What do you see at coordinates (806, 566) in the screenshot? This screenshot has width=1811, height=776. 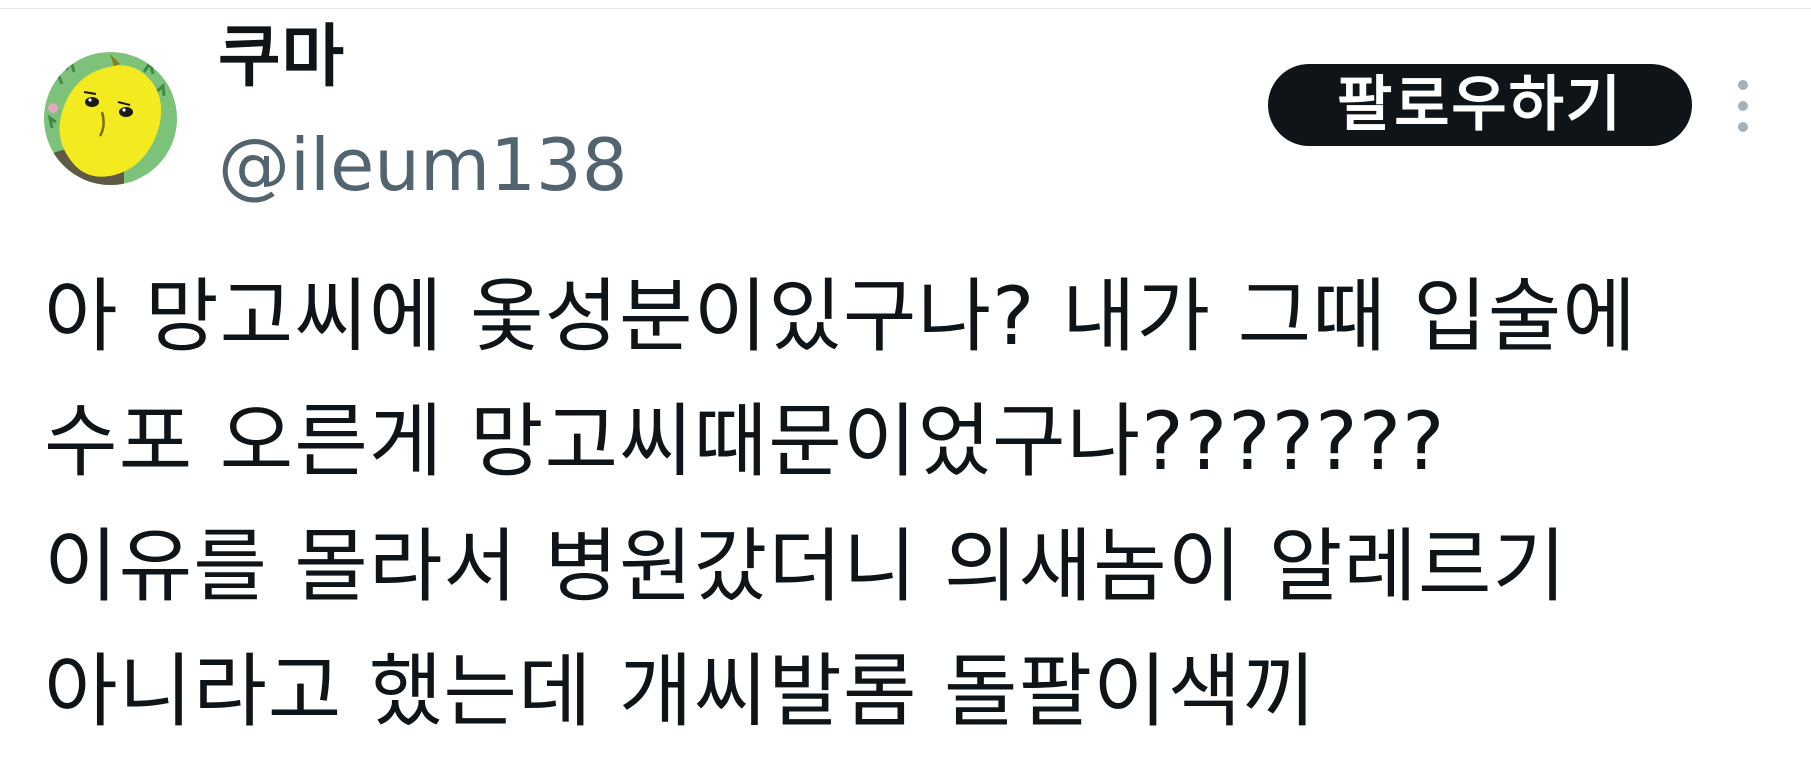 I see `tweet-text-line: 이유를 몰라서 병원갔더니 의새놈이 알레르기` at bounding box center [806, 566].